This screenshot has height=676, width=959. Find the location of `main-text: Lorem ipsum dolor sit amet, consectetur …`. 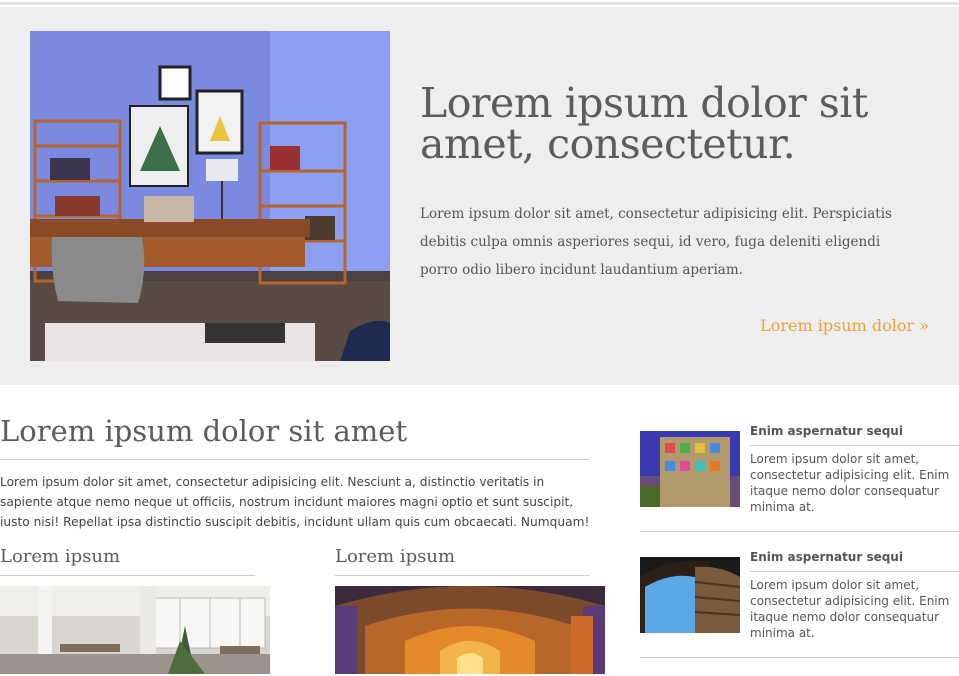

main-text: Lorem ipsum dolor sit amet, consectetur … is located at coordinates (295, 502).